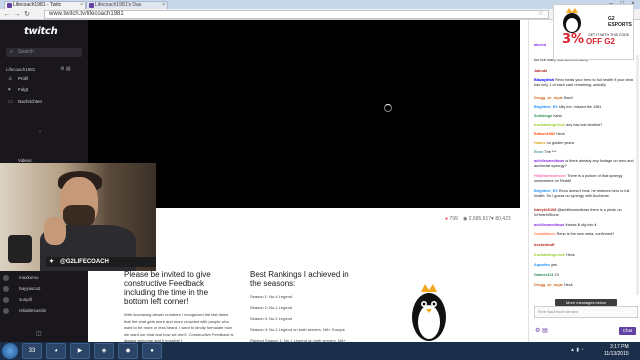  I want to click on viewer-list-icon: ▤, so click(545, 331).